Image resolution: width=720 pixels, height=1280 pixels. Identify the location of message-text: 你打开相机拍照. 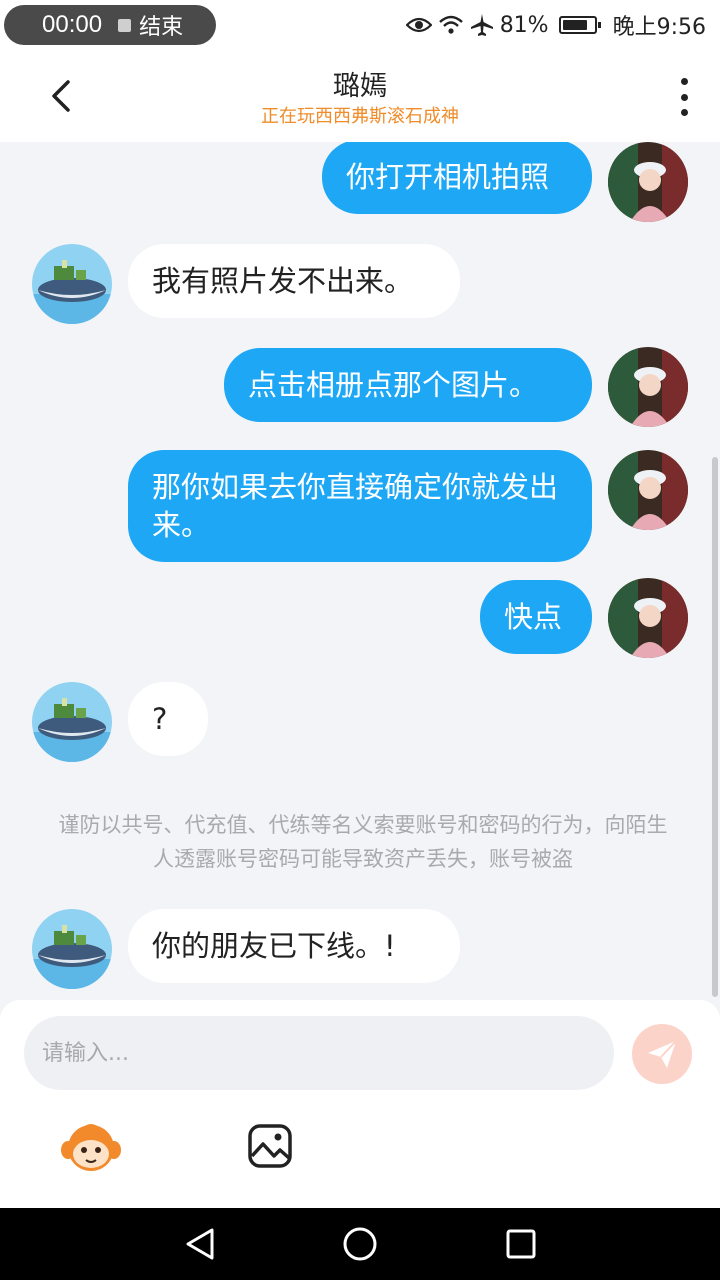
(448, 177).